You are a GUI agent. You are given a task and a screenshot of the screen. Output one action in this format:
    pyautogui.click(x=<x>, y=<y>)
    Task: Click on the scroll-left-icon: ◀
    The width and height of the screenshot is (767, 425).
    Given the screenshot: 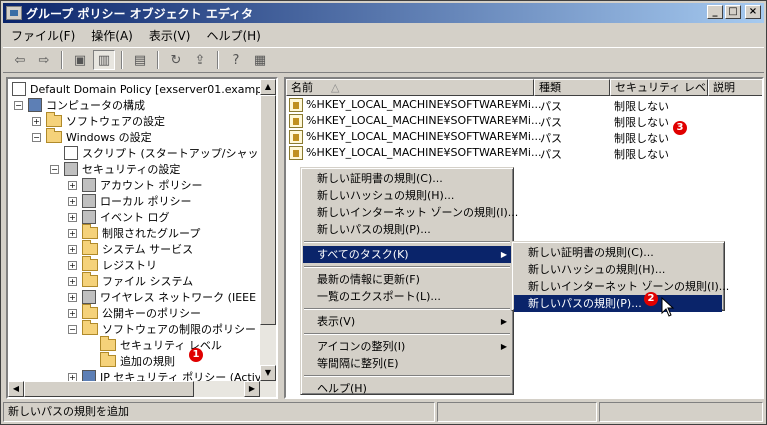 What is the action you would take?
    pyautogui.click(x=16, y=389)
    